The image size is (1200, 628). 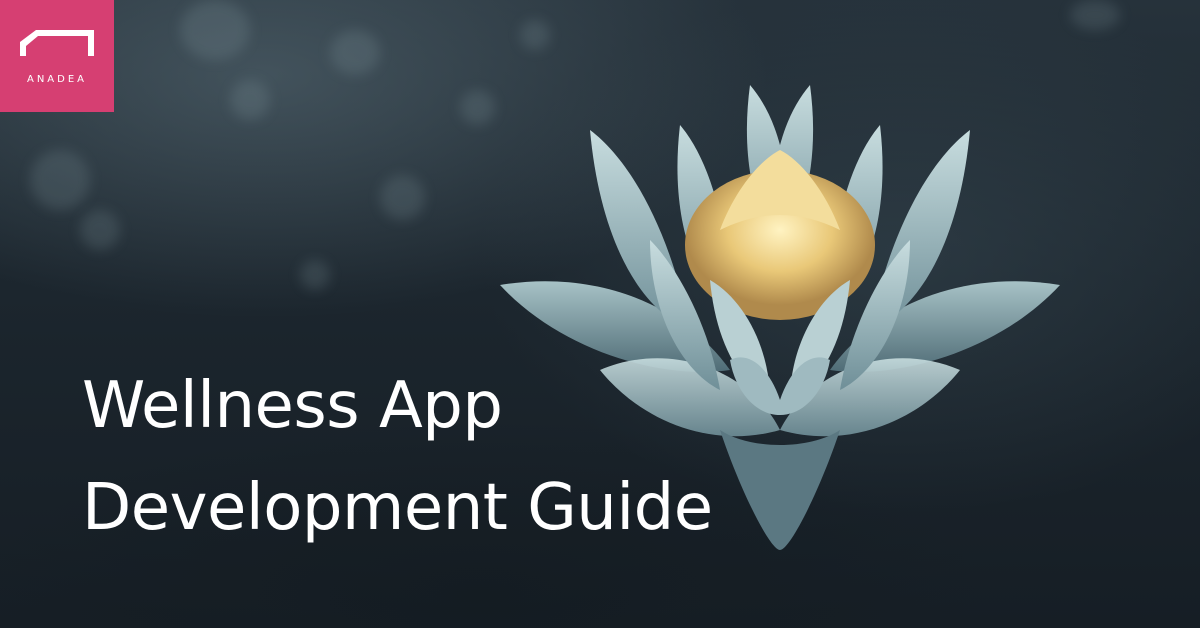 I want to click on anadea-logo: ANADEA, so click(x=57, y=56).